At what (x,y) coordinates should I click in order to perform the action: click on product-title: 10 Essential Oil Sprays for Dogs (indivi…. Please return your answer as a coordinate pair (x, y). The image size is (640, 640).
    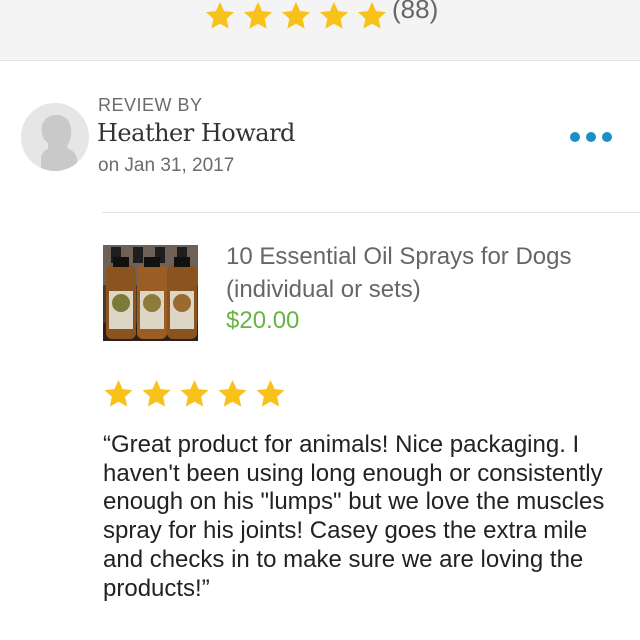
    Looking at the image, I should click on (416, 273).